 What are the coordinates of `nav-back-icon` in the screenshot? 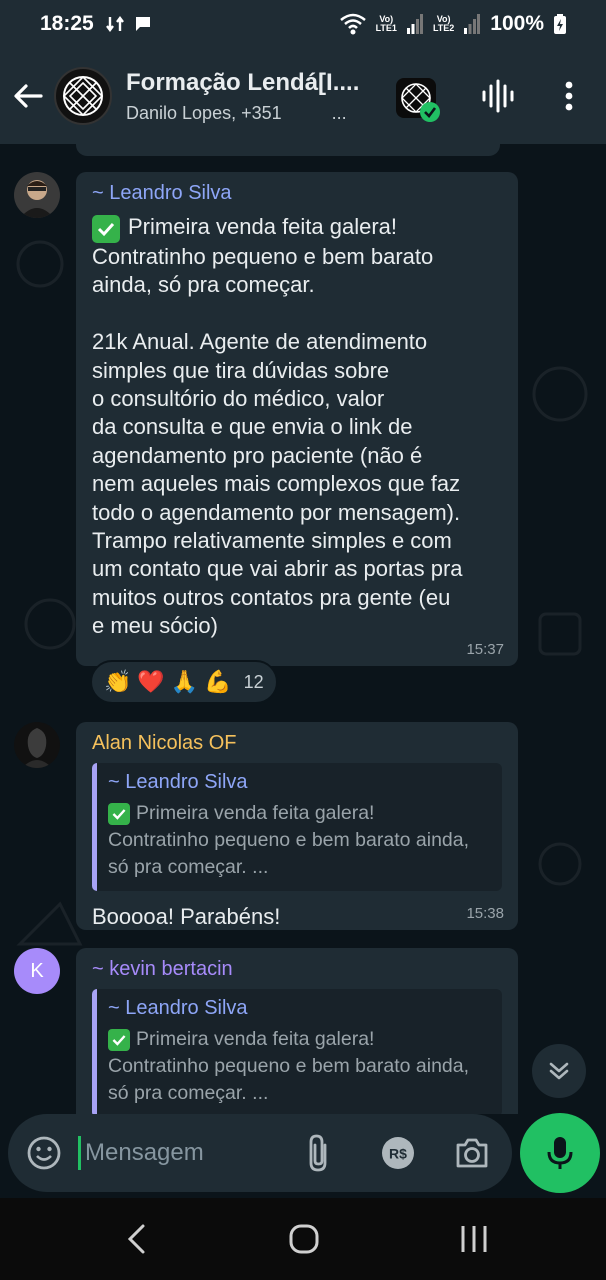 It's located at (136, 1239).